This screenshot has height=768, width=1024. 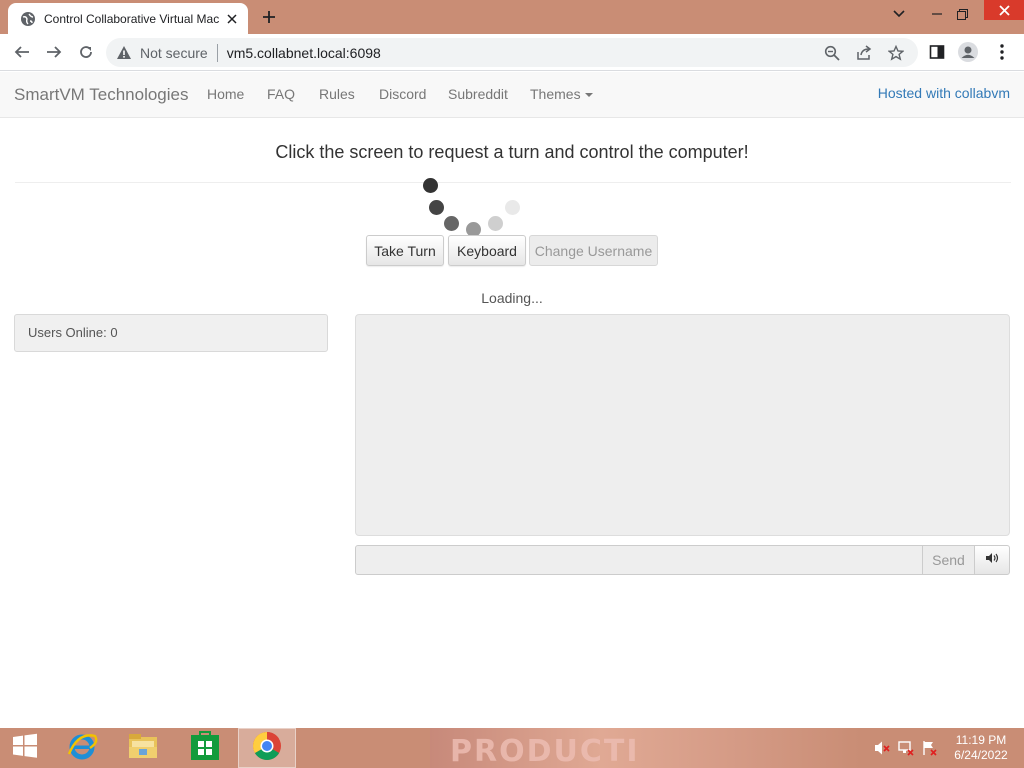 What do you see at coordinates (948, 560) in the screenshot?
I see `send-button: Send` at bounding box center [948, 560].